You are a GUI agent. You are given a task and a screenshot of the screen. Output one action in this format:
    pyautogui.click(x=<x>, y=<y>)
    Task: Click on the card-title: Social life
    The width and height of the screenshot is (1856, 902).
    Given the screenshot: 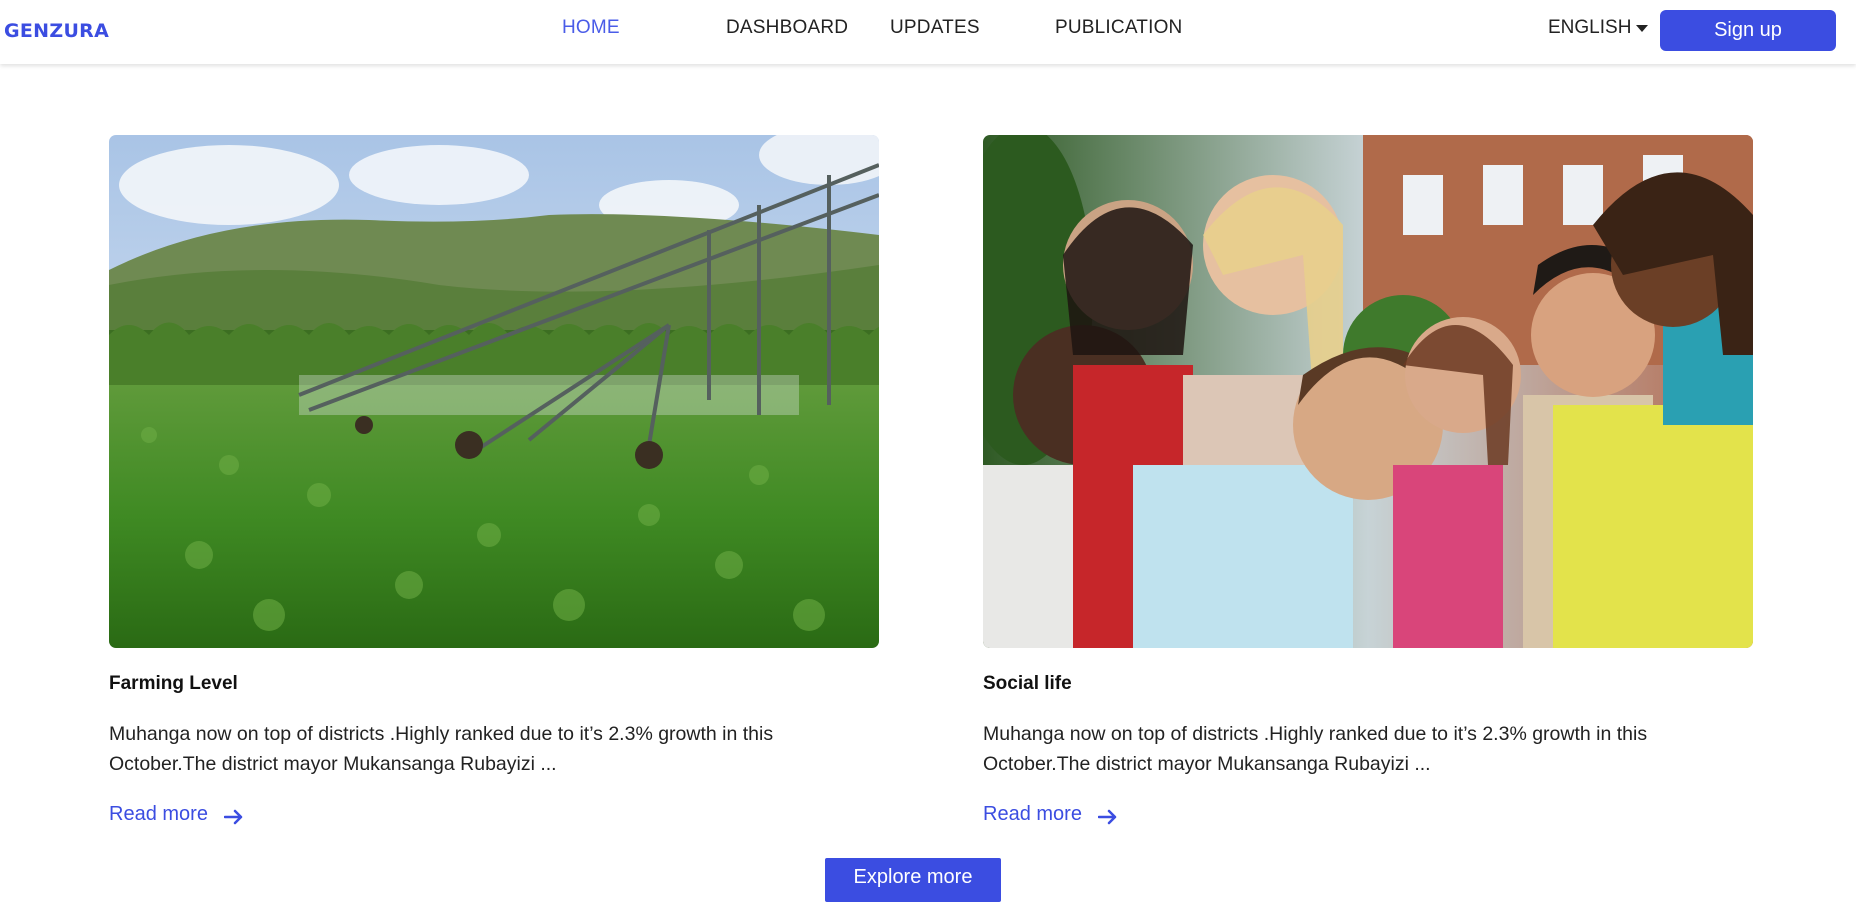 What is the action you would take?
    pyautogui.click(x=1027, y=683)
    